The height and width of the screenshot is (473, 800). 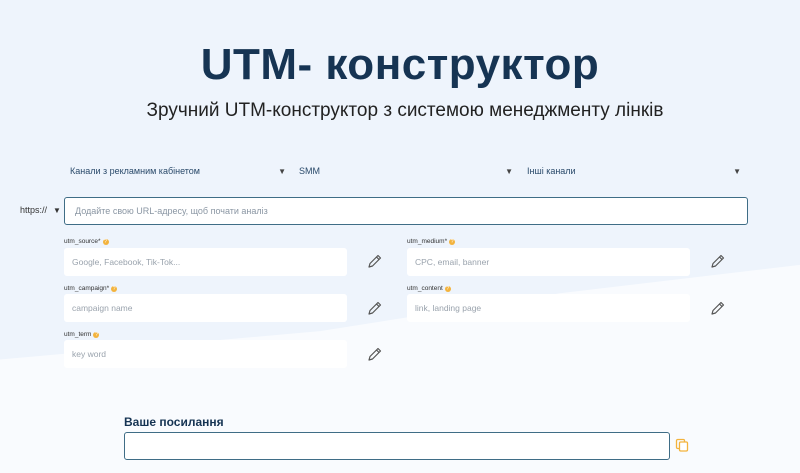 I want to click on utm-content-edit-button, so click(x=718, y=308).